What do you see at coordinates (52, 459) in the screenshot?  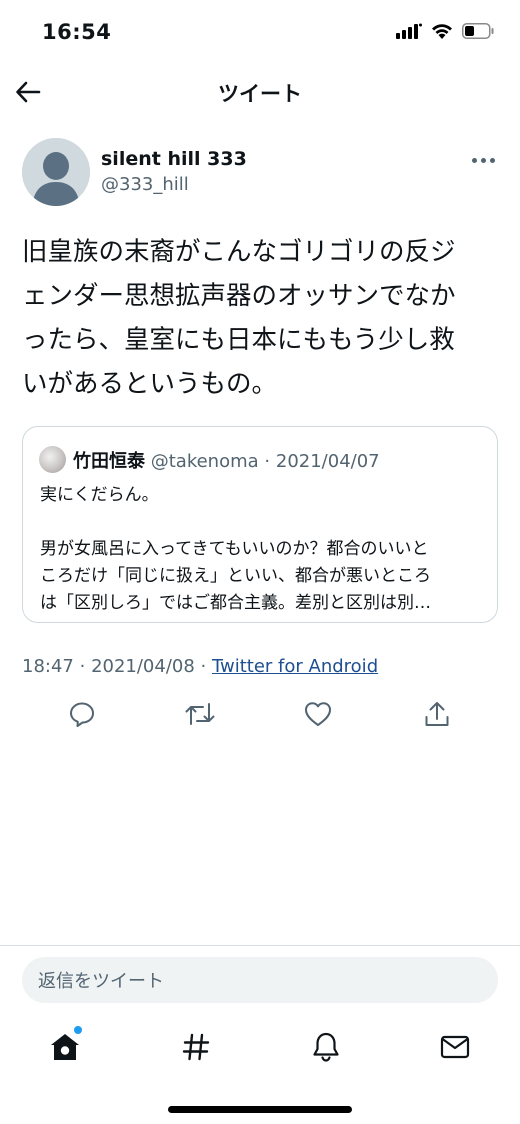 I see `quoted-author-avatar` at bounding box center [52, 459].